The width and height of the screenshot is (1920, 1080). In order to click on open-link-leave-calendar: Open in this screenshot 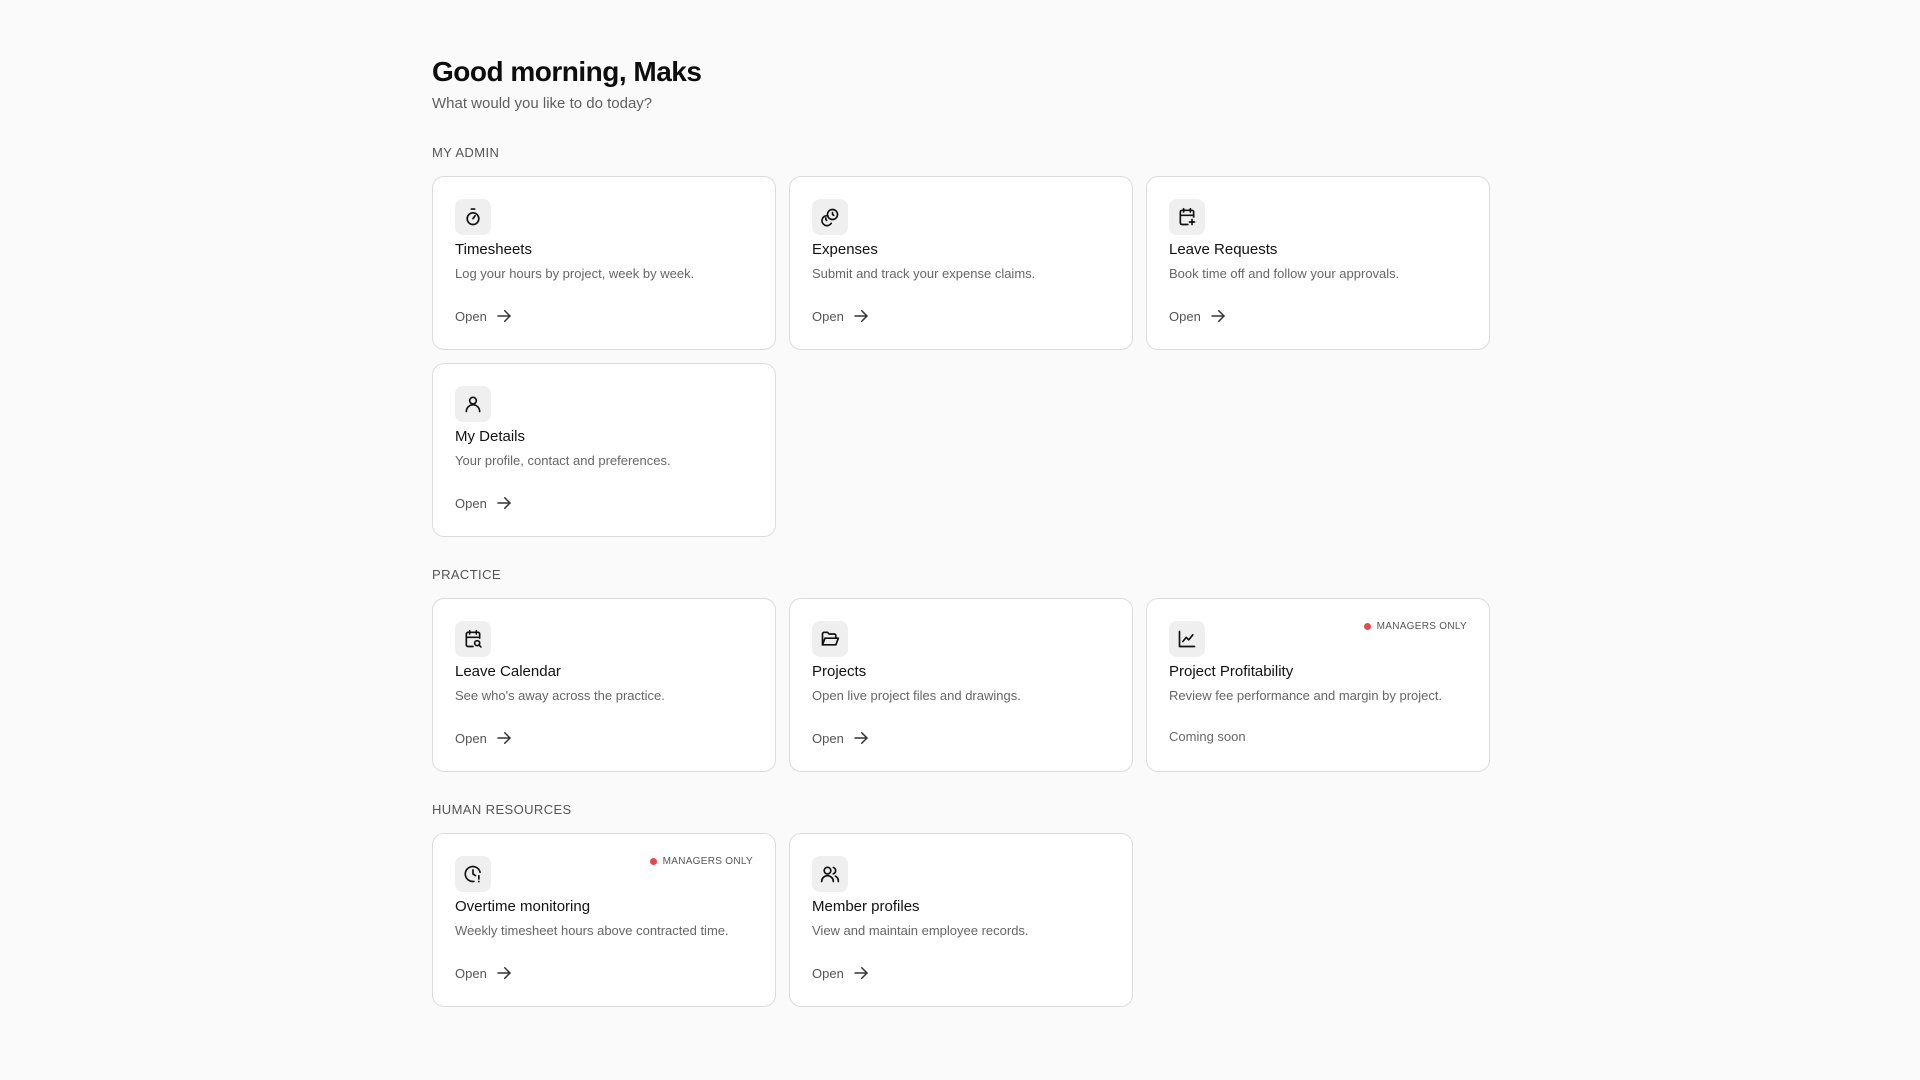, I will do `click(484, 738)`.